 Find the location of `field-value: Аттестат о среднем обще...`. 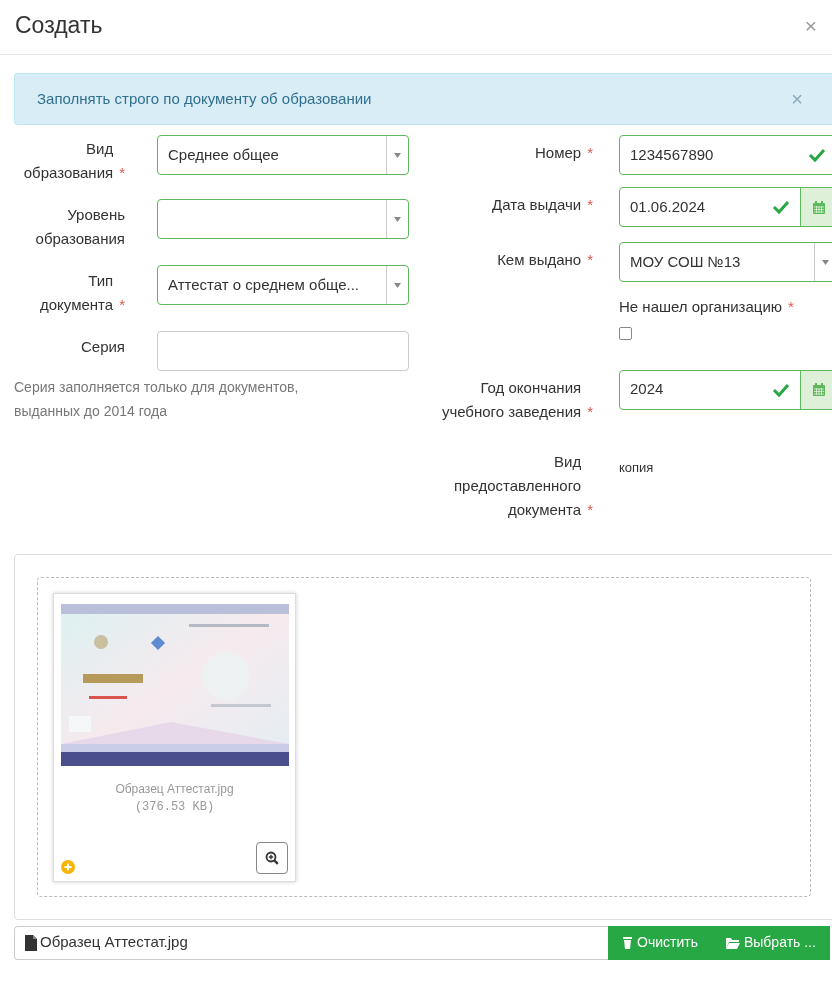

field-value: Аттестат о среднем обще... is located at coordinates (263, 284).